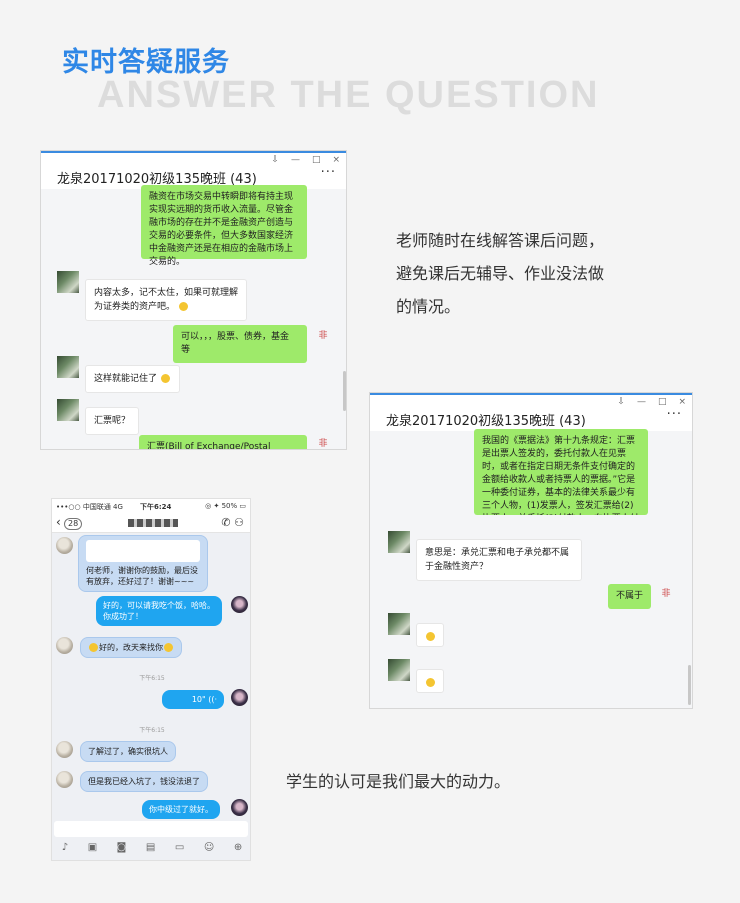  What do you see at coordinates (122, 847) in the screenshot?
I see `camera-icon: ◙` at bounding box center [122, 847].